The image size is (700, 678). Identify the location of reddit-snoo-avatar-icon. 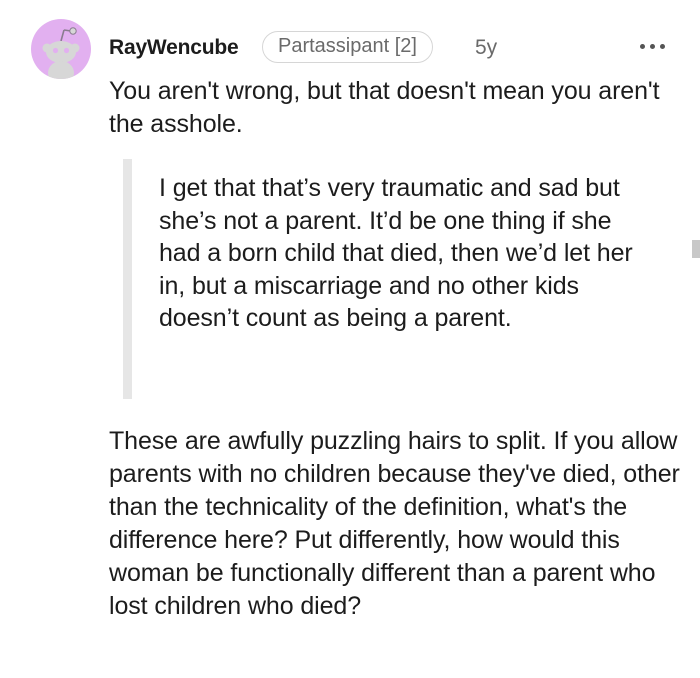
(61, 53).